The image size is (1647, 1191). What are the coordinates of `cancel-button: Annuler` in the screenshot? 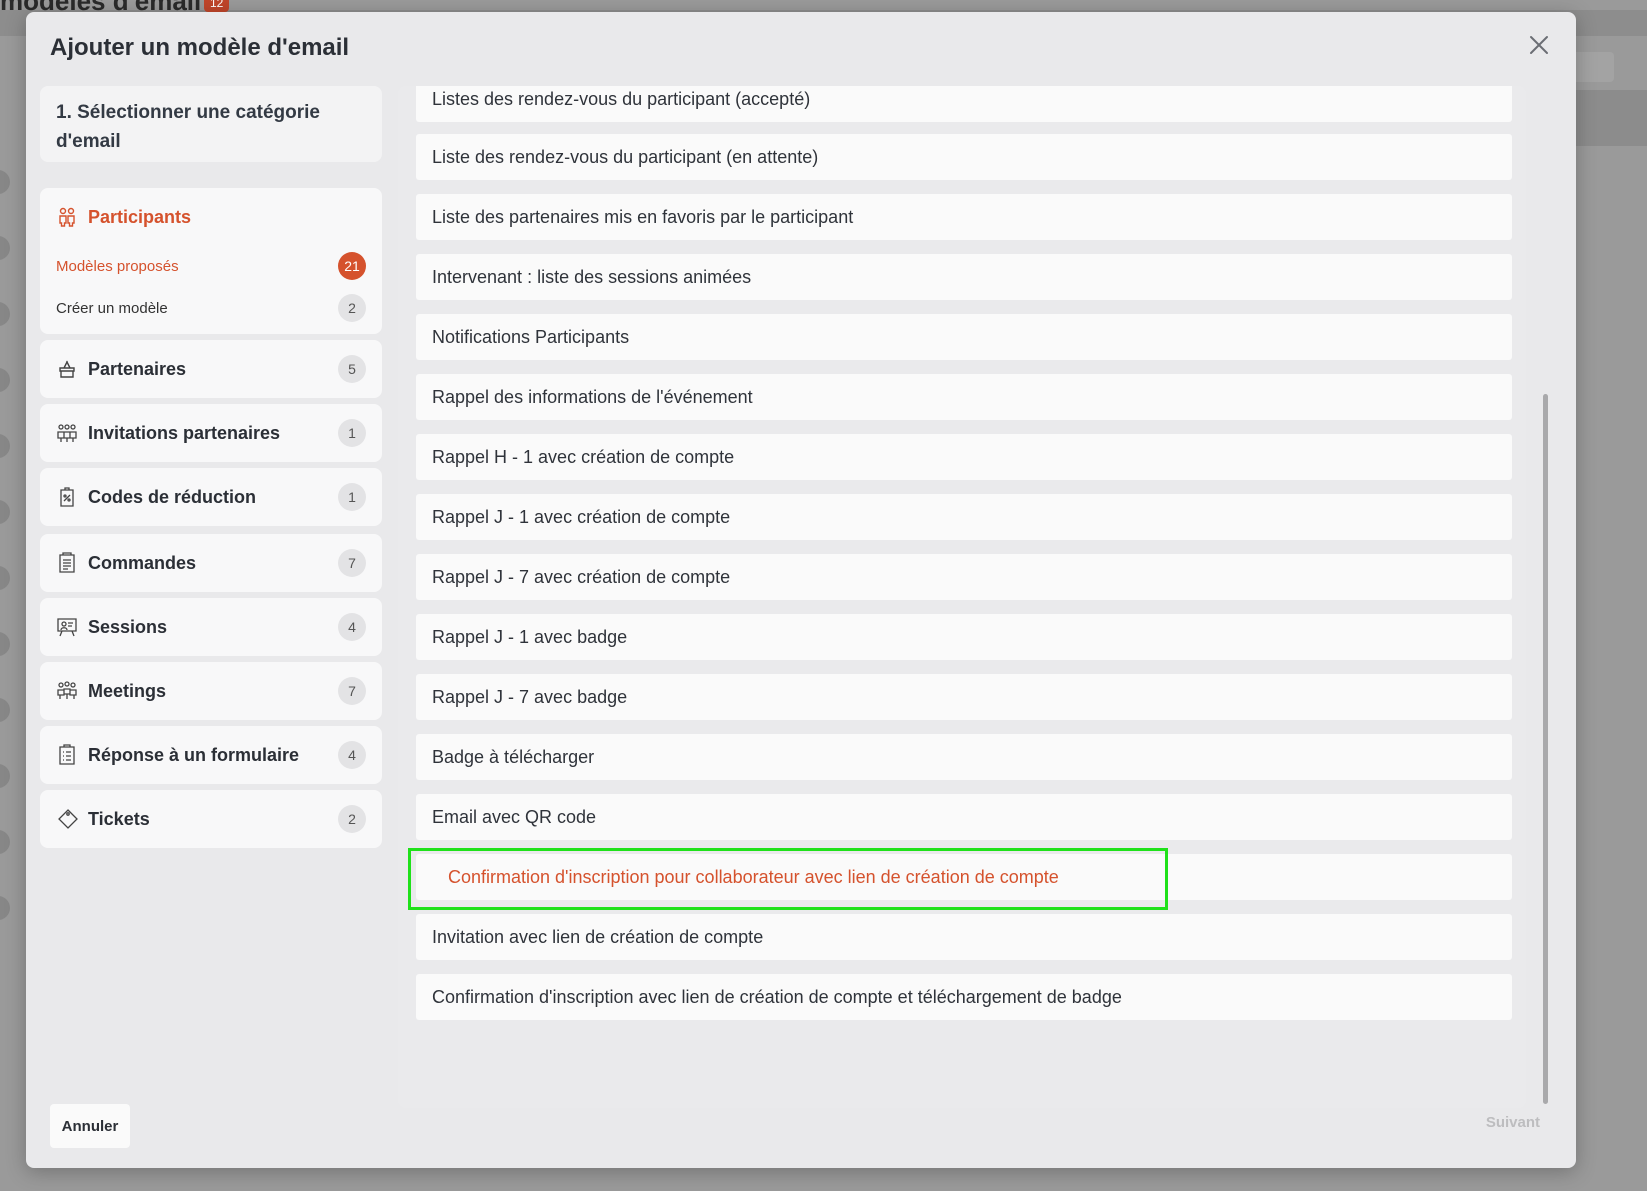 It's located at (90, 1126).